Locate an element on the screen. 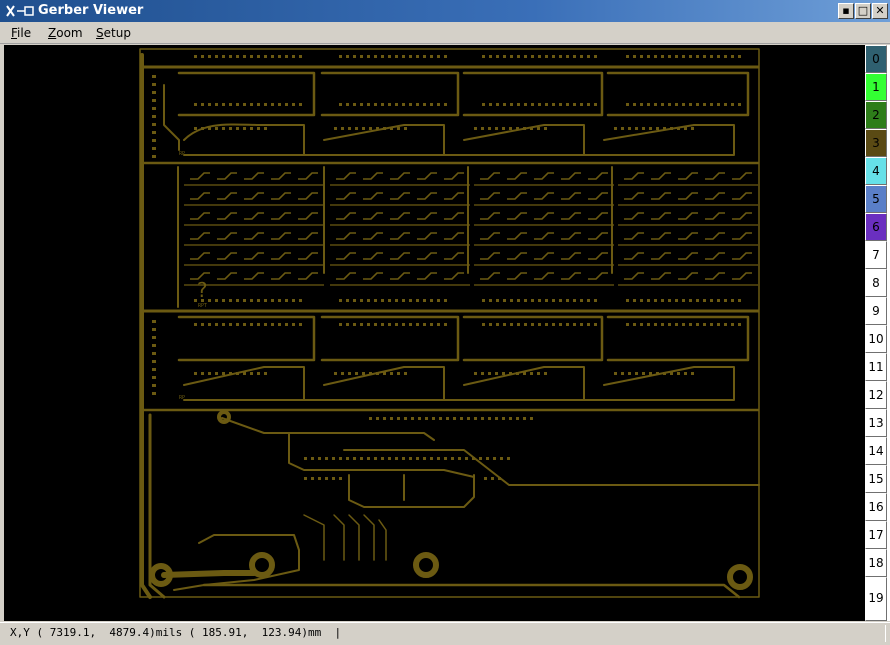 Image resolution: width=890 pixels, height=645 pixels. layer-button-3: 3 is located at coordinates (876, 143).